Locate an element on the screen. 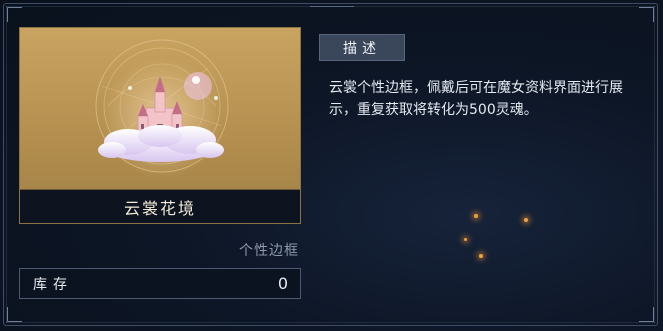  stock-label: 库存 is located at coordinates (53, 284).